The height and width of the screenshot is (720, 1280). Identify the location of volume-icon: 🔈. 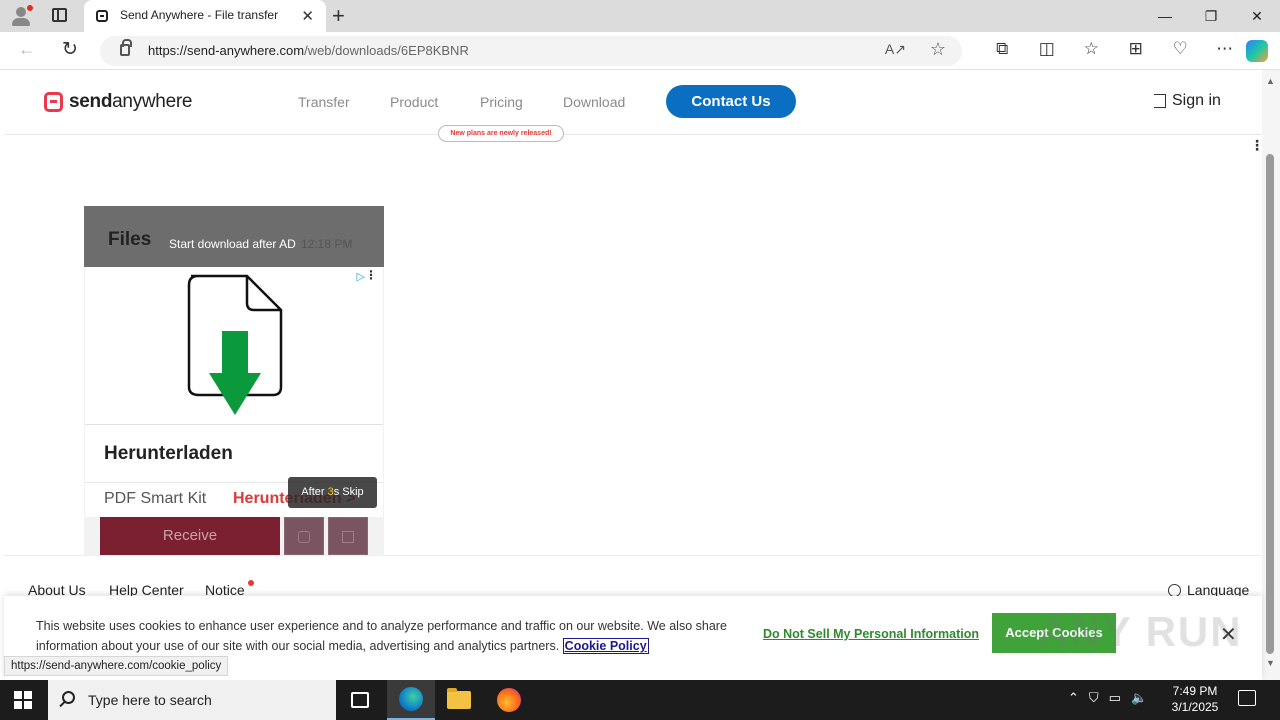
(1139, 698).